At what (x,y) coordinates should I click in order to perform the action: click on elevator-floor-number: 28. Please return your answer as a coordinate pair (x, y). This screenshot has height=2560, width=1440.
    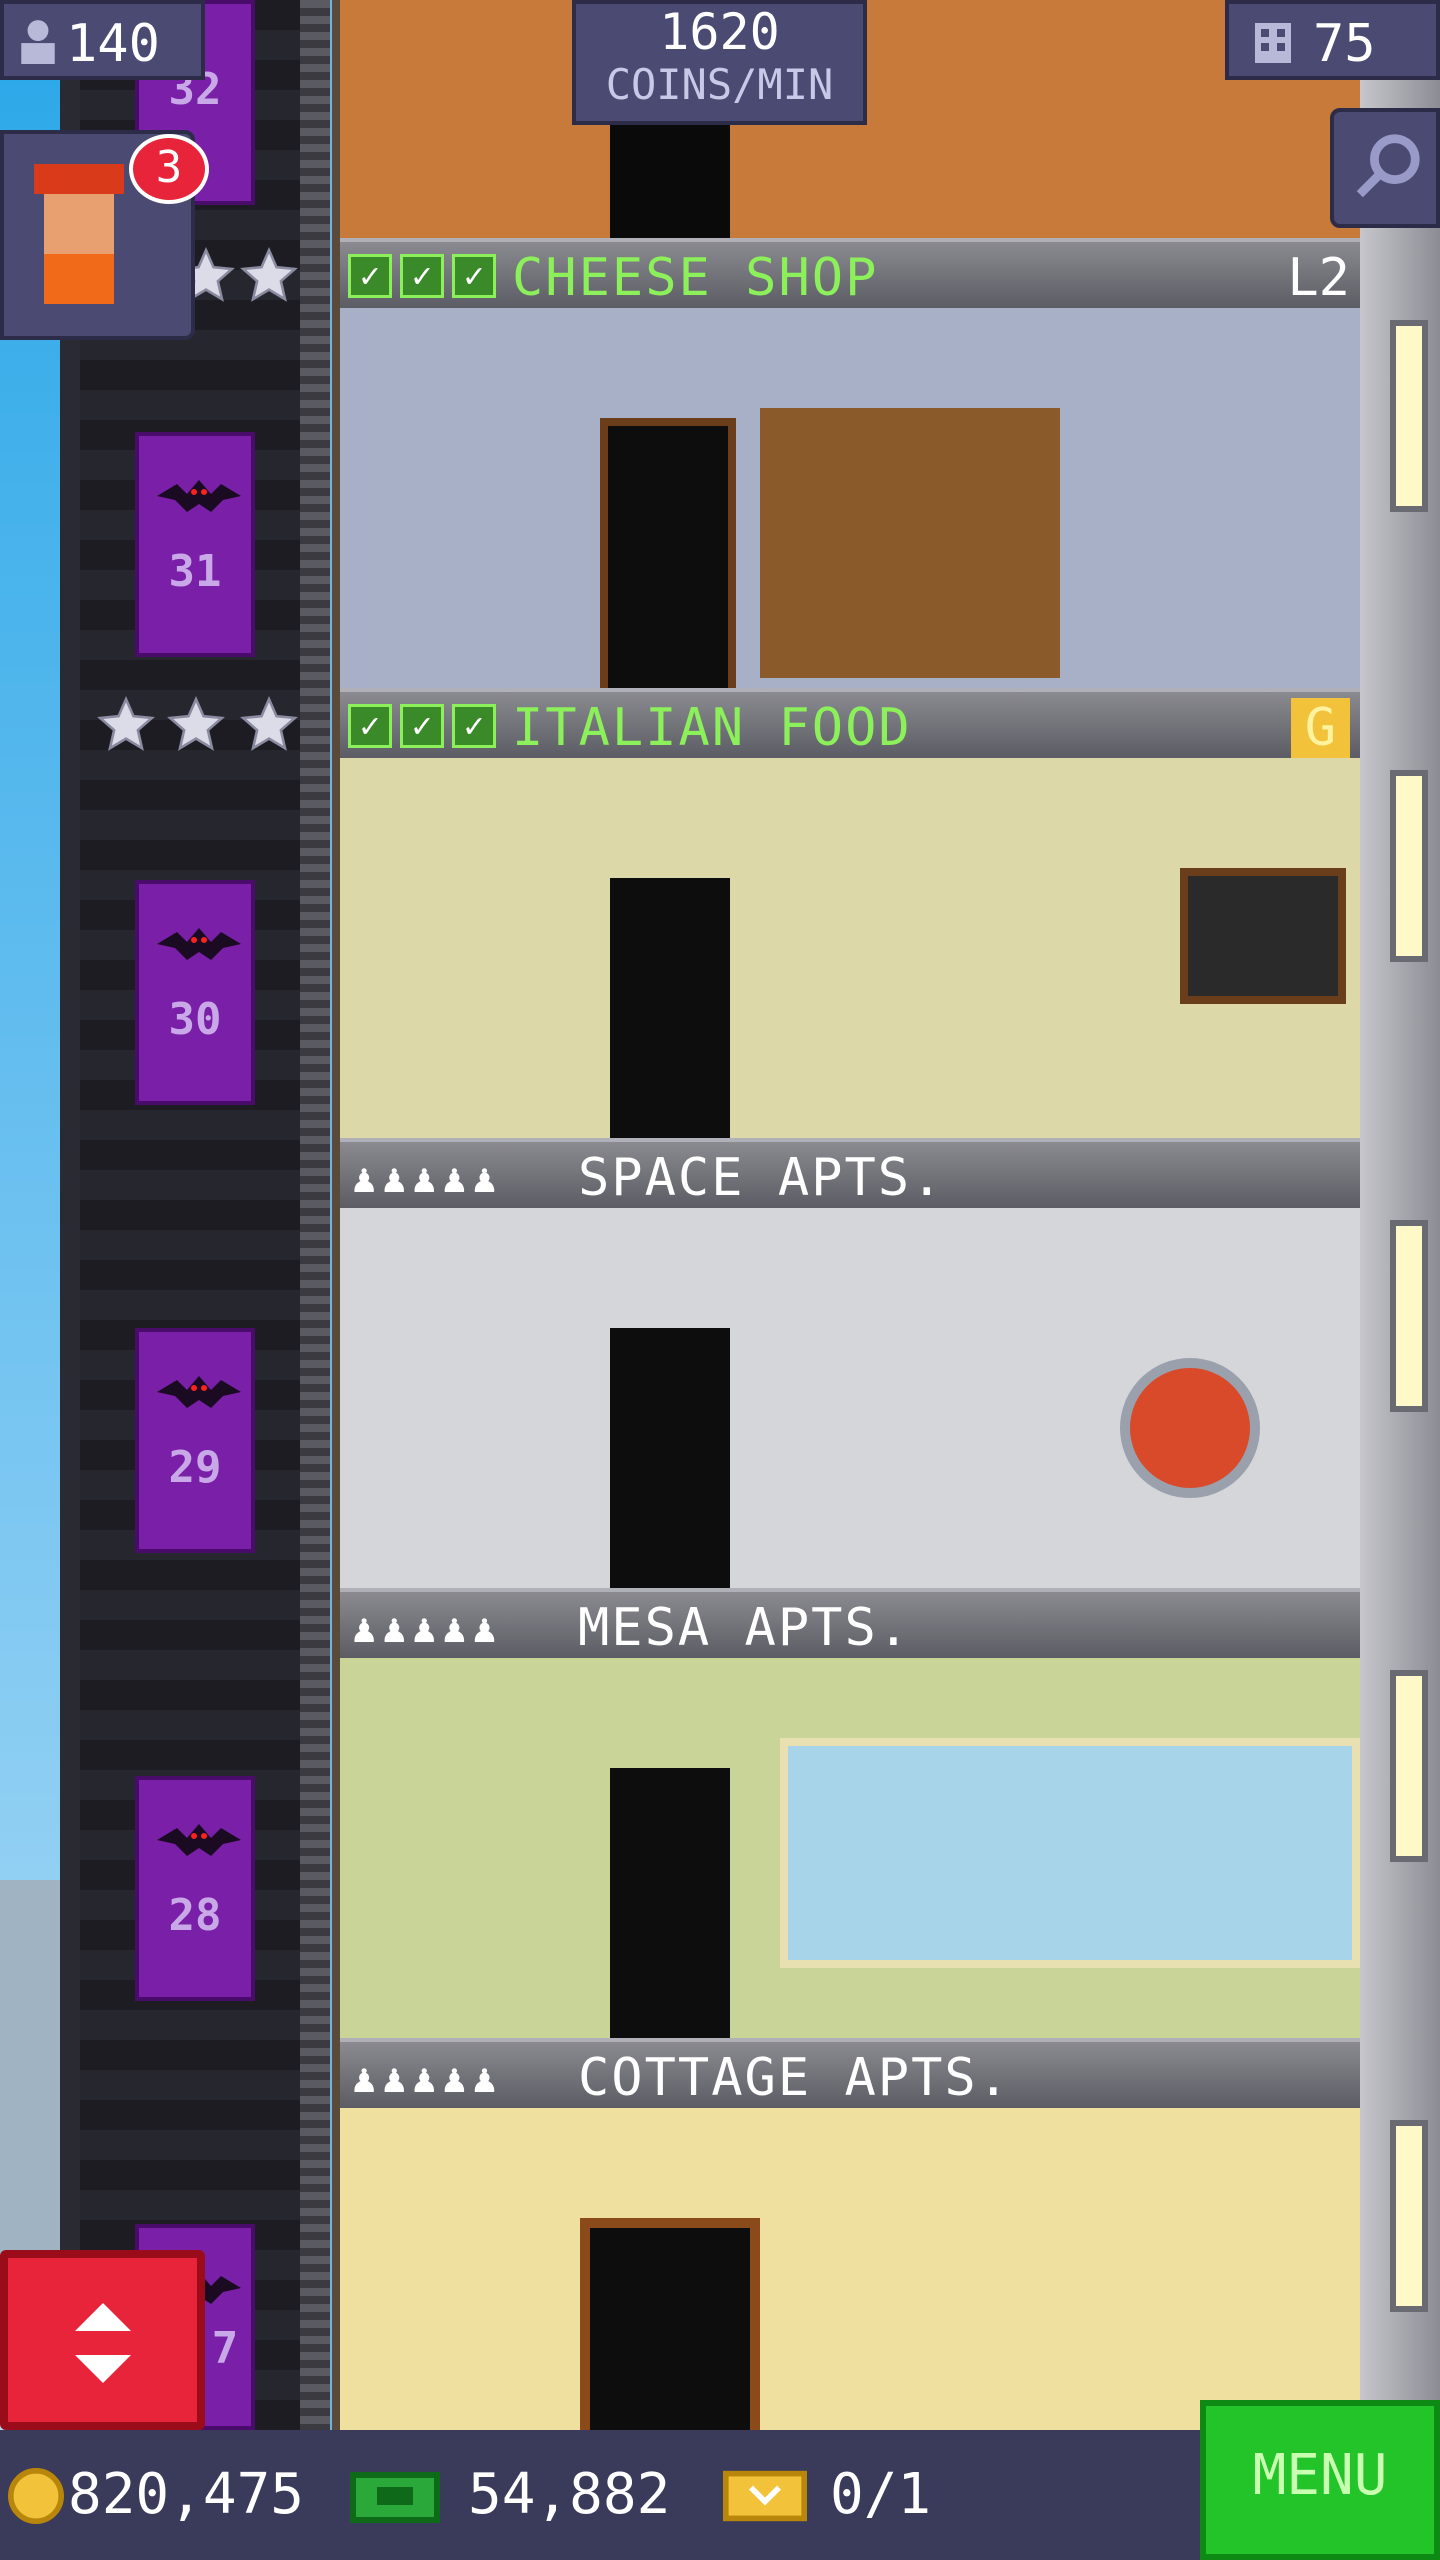
    Looking at the image, I should click on (195, 1915).